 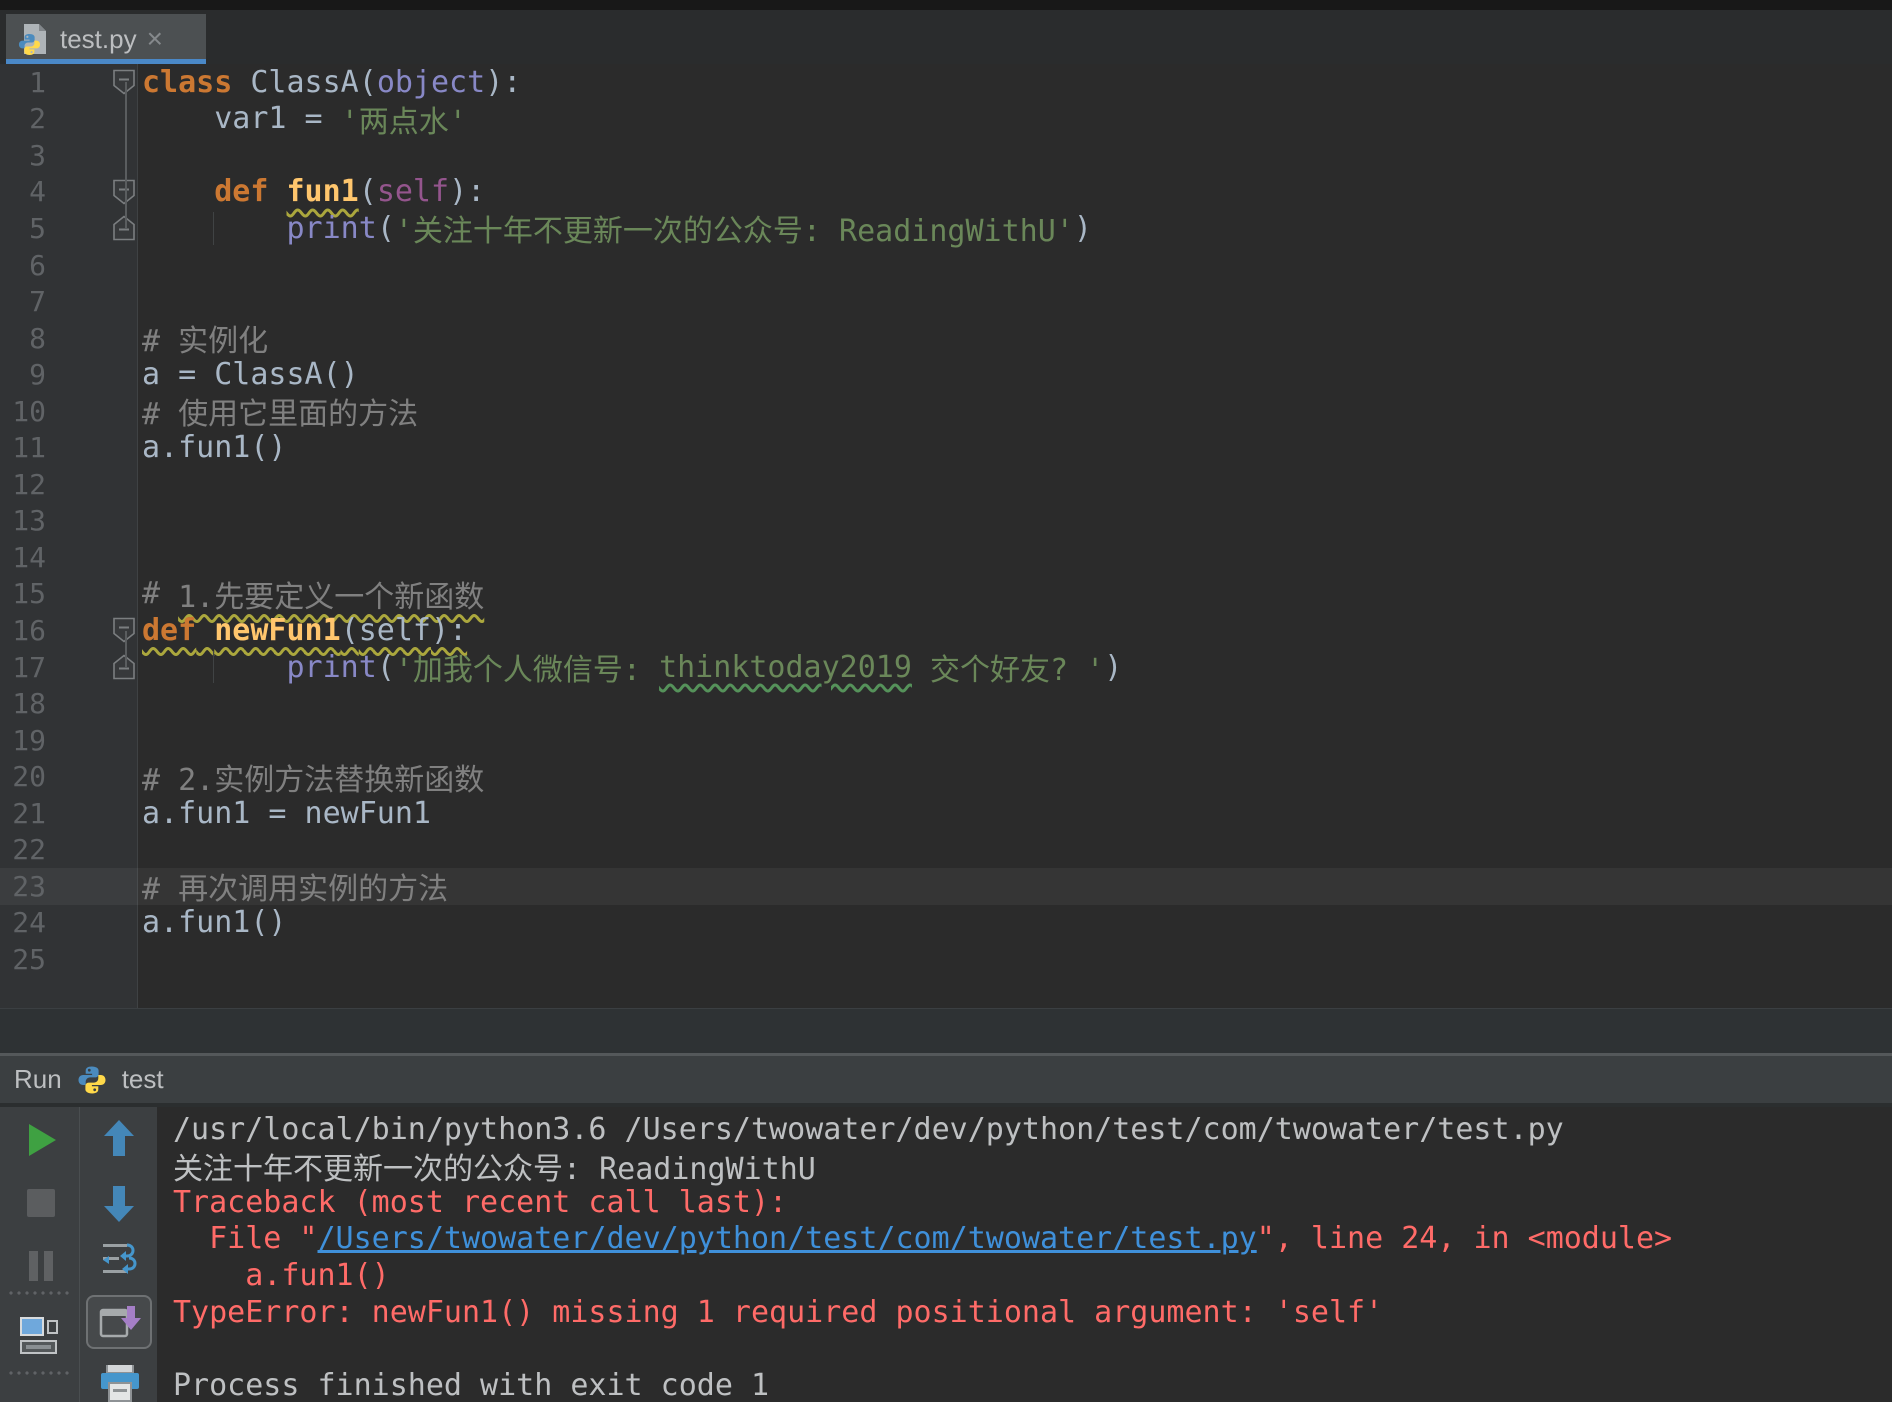 I want to click on line-number: 6, so click(x=37, y=265).